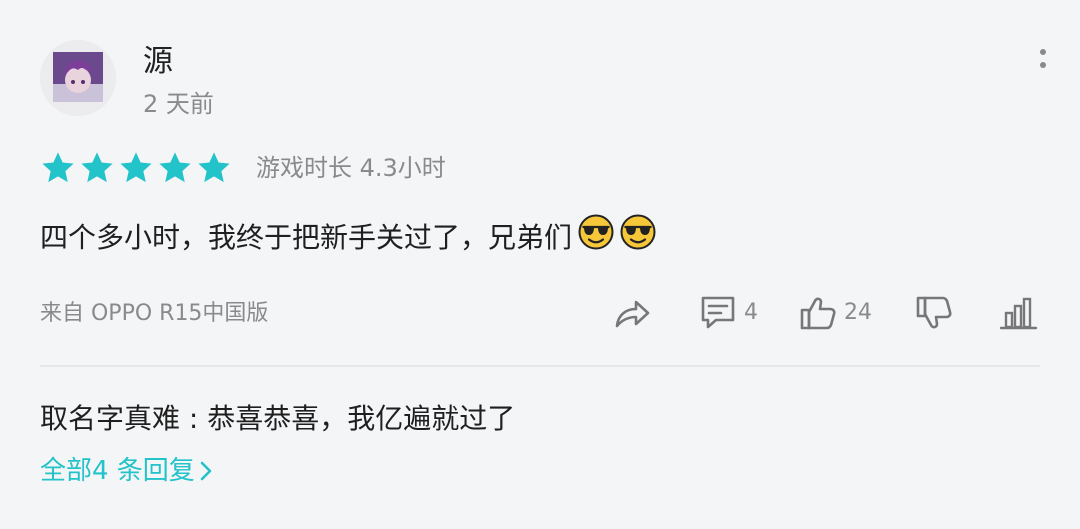 This screenshot has width=1080, height=529. I want to click on star-rating, so click(136, 168).